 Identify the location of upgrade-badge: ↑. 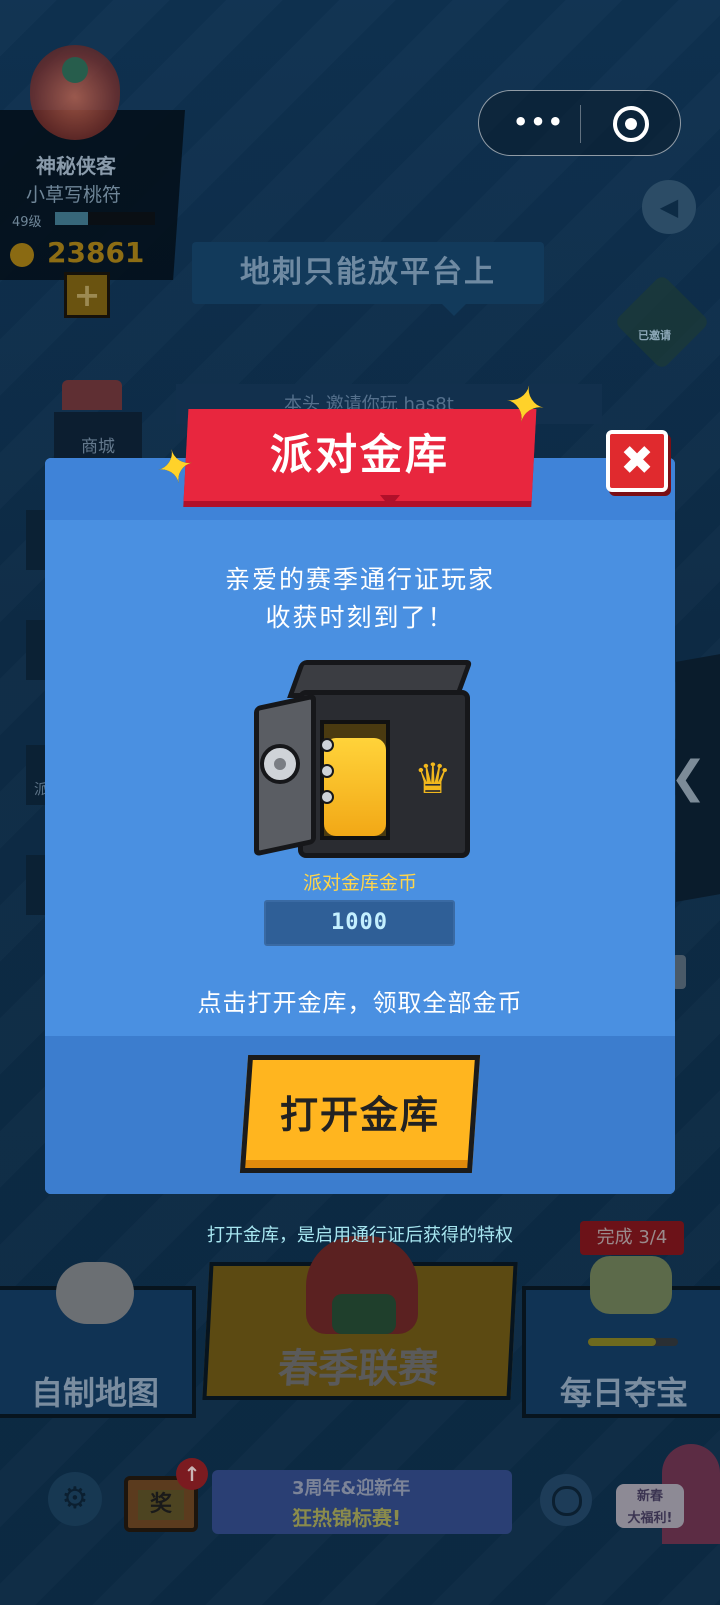
(192, 1474).